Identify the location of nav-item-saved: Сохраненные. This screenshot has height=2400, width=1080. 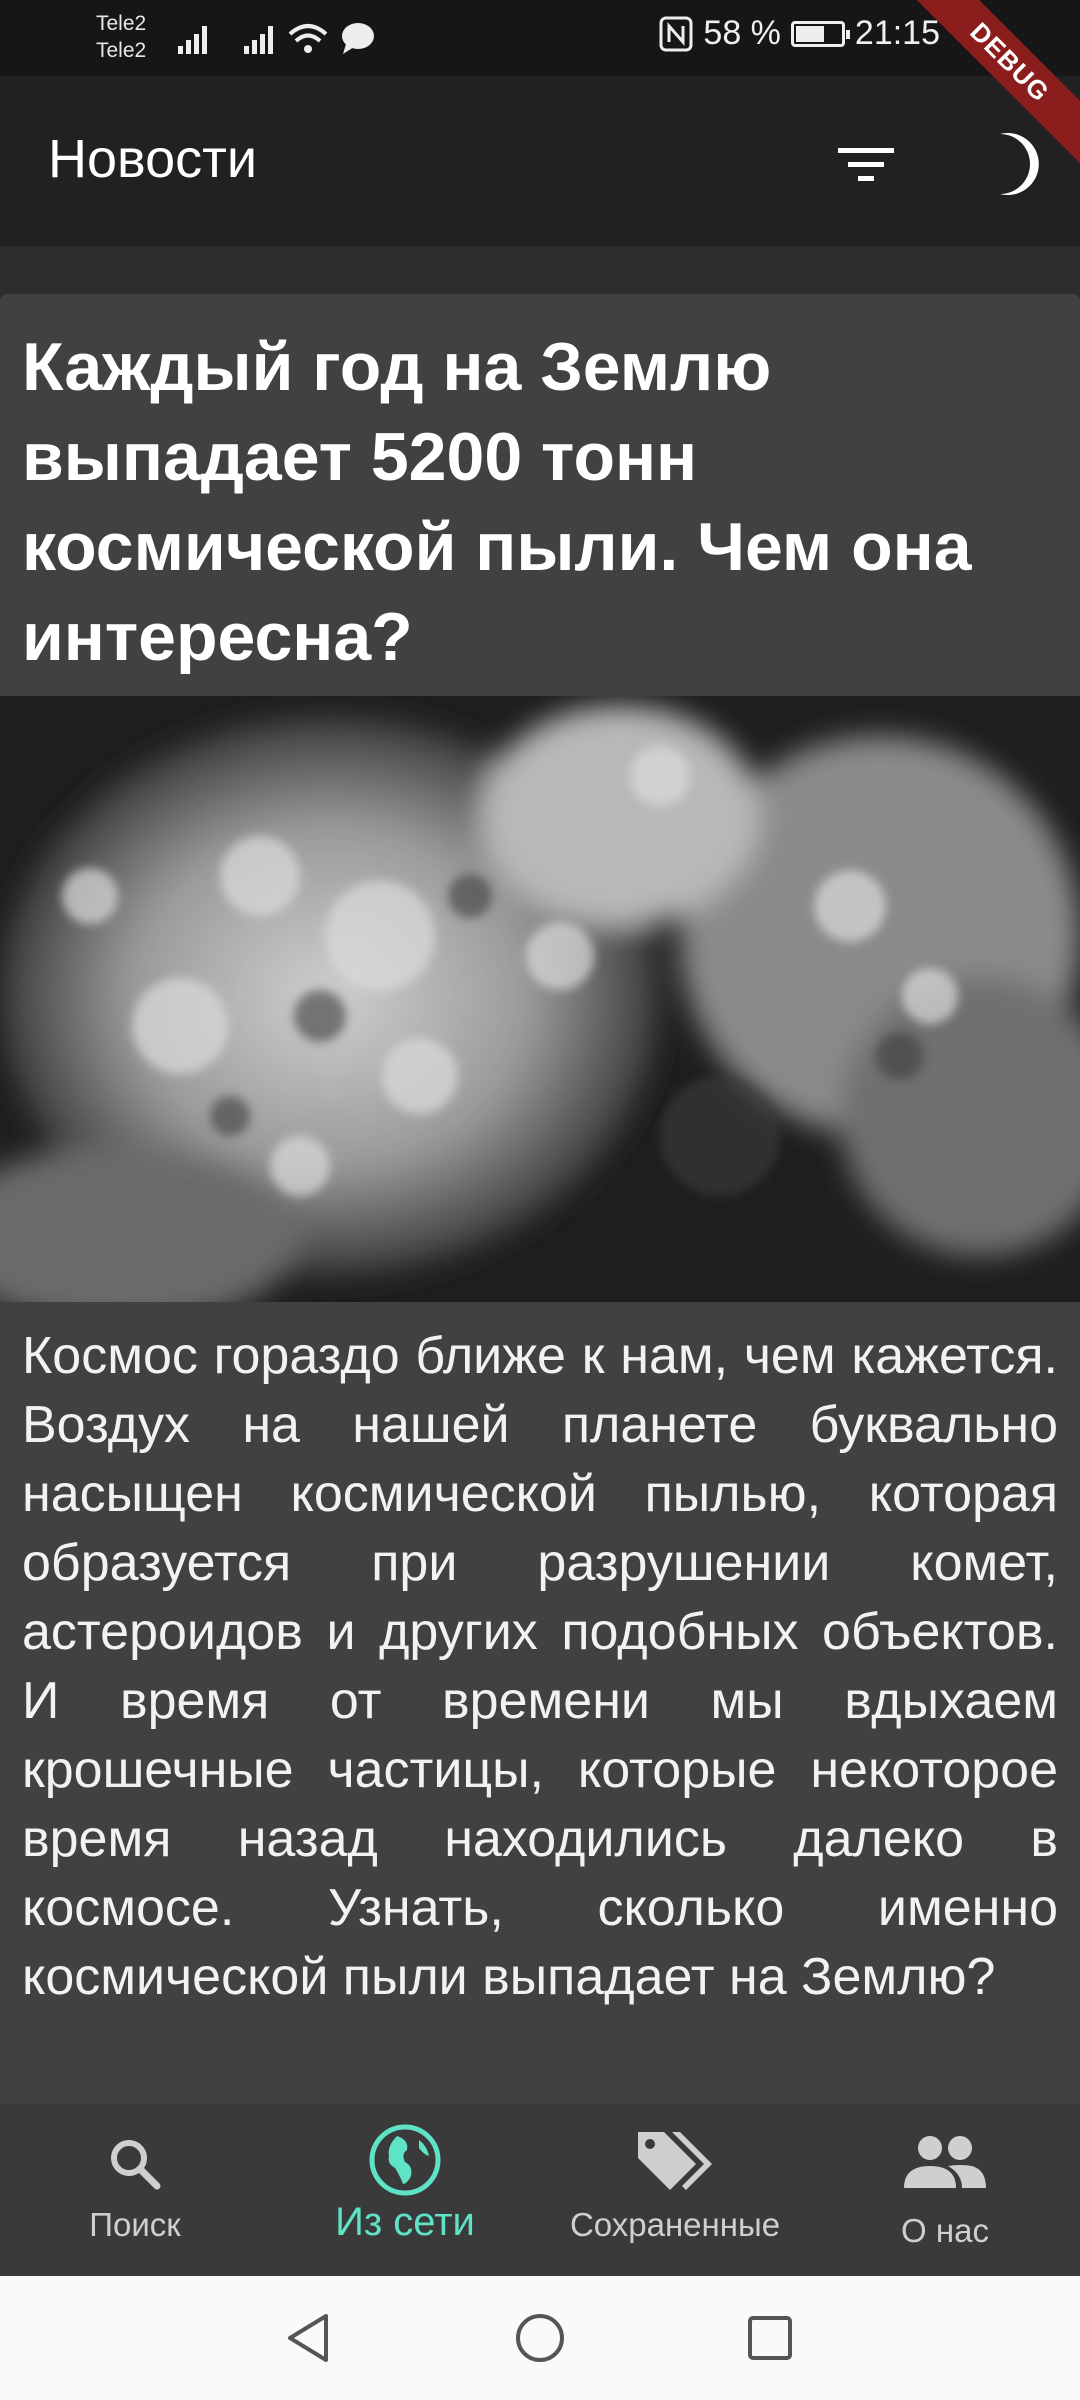
(675, 2190).